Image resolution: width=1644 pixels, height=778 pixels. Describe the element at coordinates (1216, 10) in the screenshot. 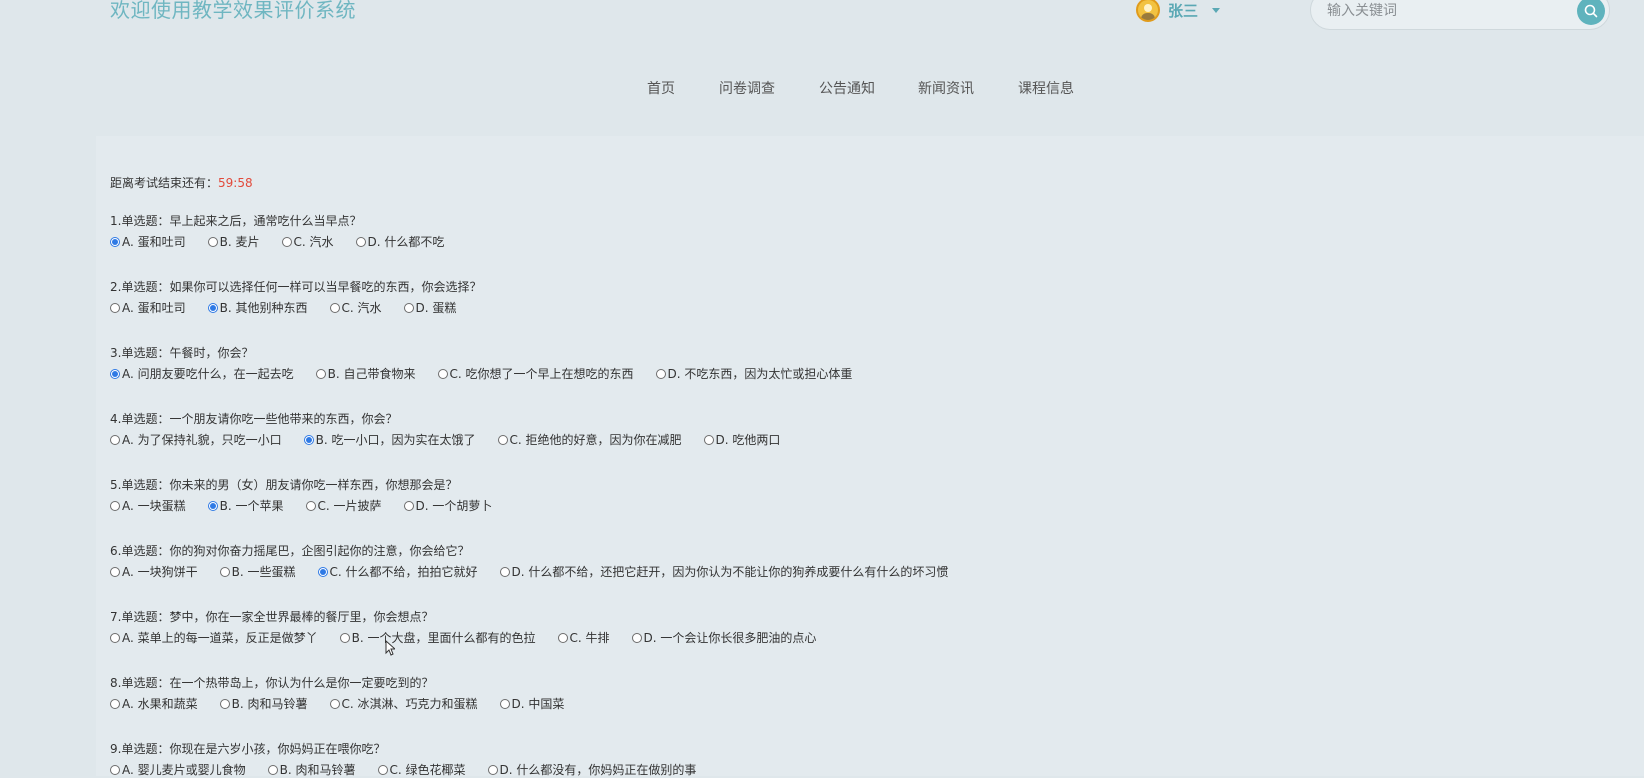

I see `chevron-down-icon` at that location.